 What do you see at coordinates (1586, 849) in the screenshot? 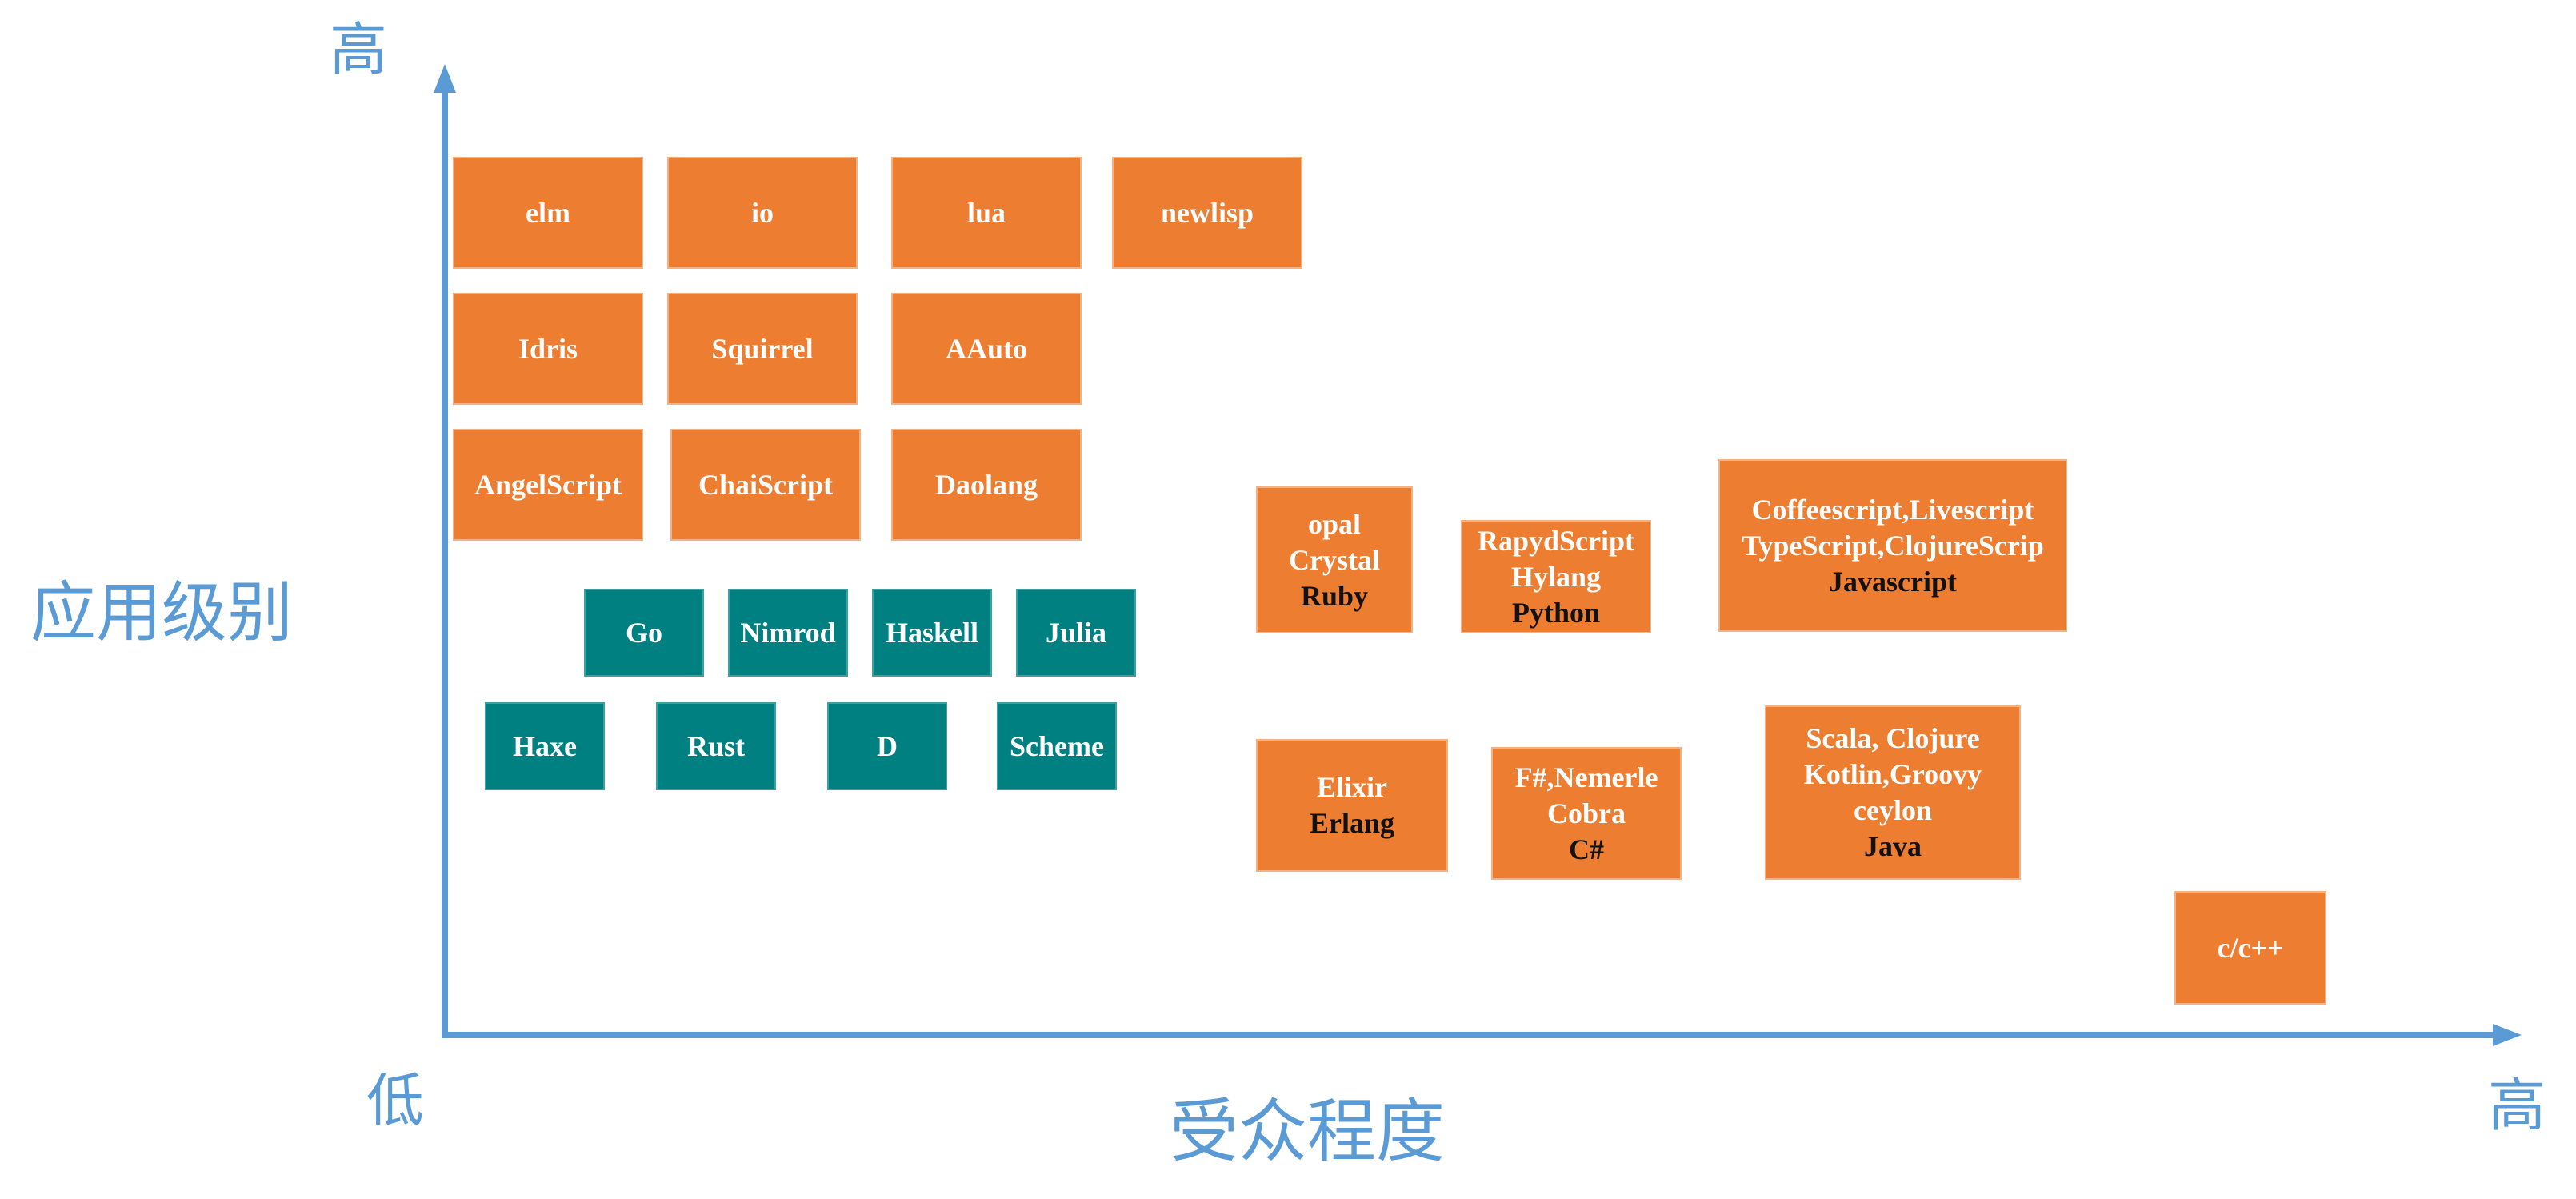
I see `csharp-label-3: C#` at bounding box center [1586, 849].